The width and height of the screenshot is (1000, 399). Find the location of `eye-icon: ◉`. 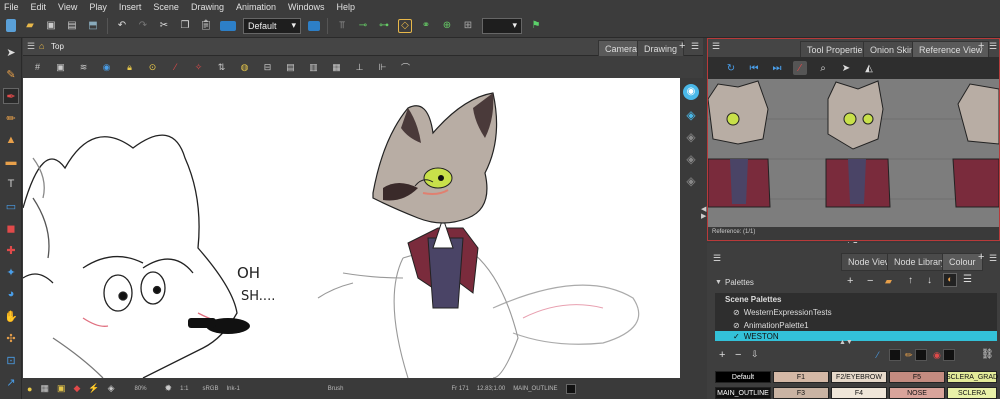

eye-icon: ◉ is located at coordinates (691, 92).